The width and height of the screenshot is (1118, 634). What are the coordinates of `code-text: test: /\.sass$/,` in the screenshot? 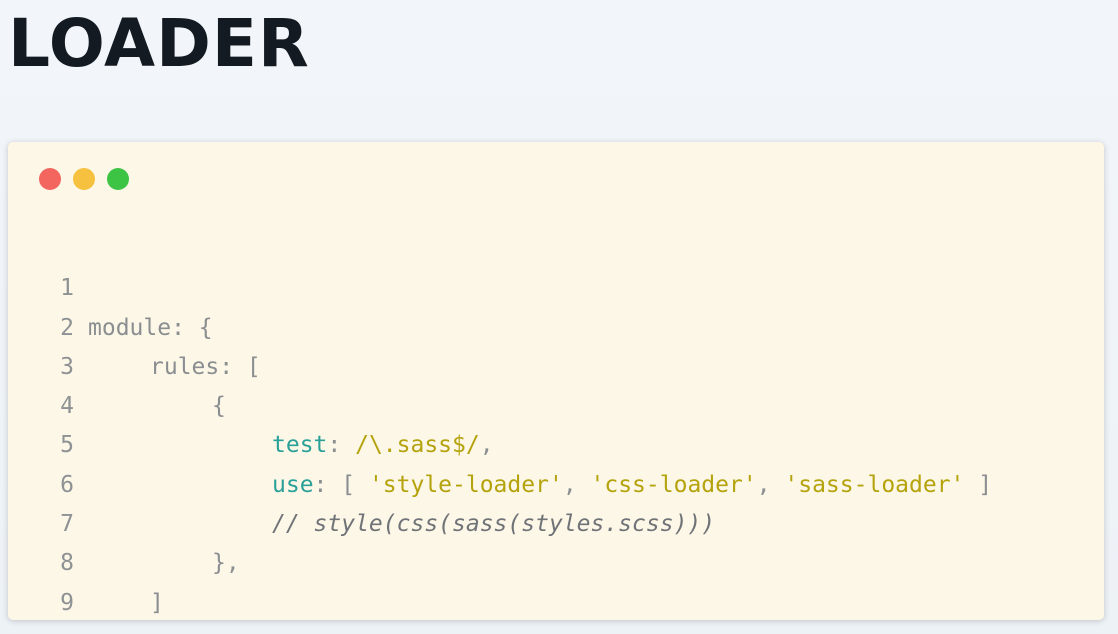 It's located at (291, 445).